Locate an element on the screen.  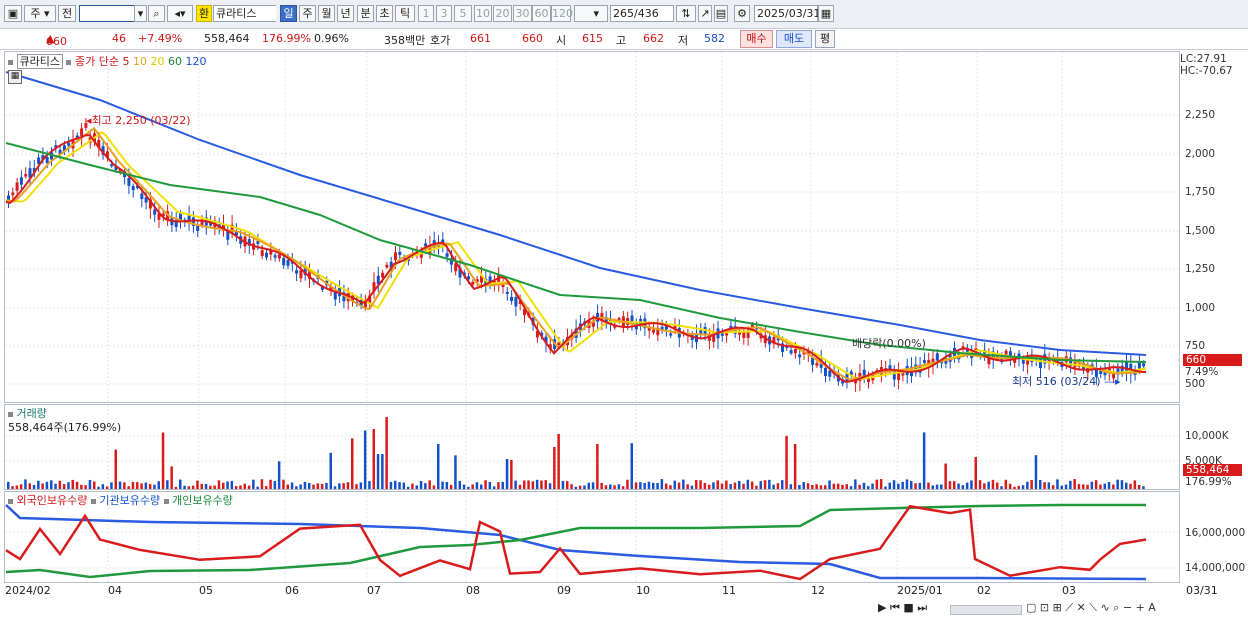
x-label-12: 12 is located at coordinates (818, 590).